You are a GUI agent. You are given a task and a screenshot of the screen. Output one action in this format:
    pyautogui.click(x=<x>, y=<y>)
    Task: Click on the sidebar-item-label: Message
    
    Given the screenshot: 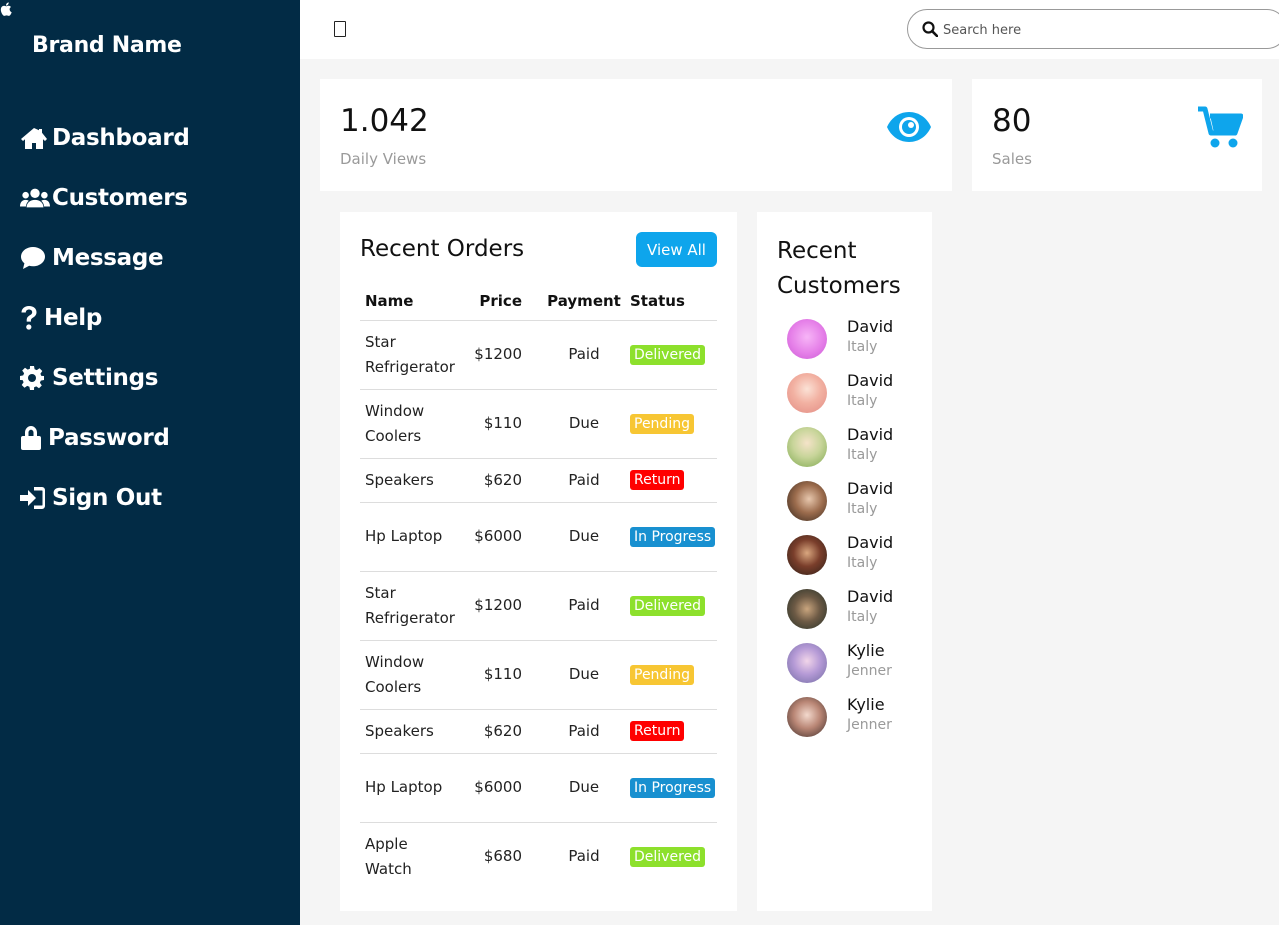 What is the action you would take?
    pyautogui.click(x=108, y=258)
    